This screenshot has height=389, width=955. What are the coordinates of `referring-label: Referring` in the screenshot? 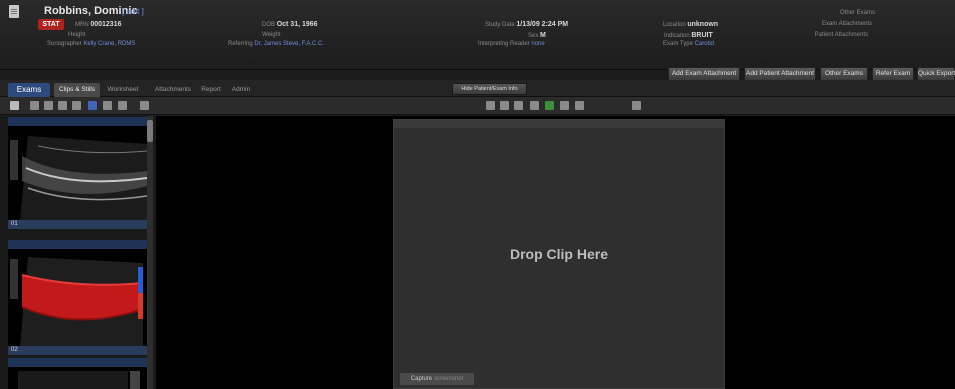 It's located at (240, 44).